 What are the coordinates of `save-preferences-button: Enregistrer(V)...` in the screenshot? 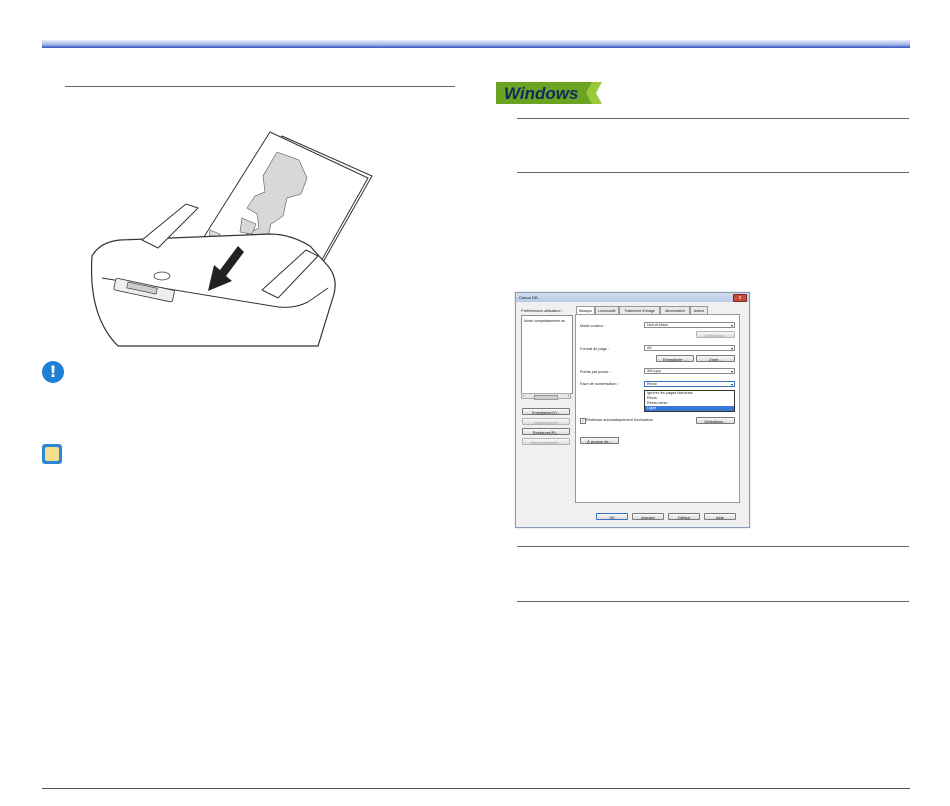 It's located at (546, 411).